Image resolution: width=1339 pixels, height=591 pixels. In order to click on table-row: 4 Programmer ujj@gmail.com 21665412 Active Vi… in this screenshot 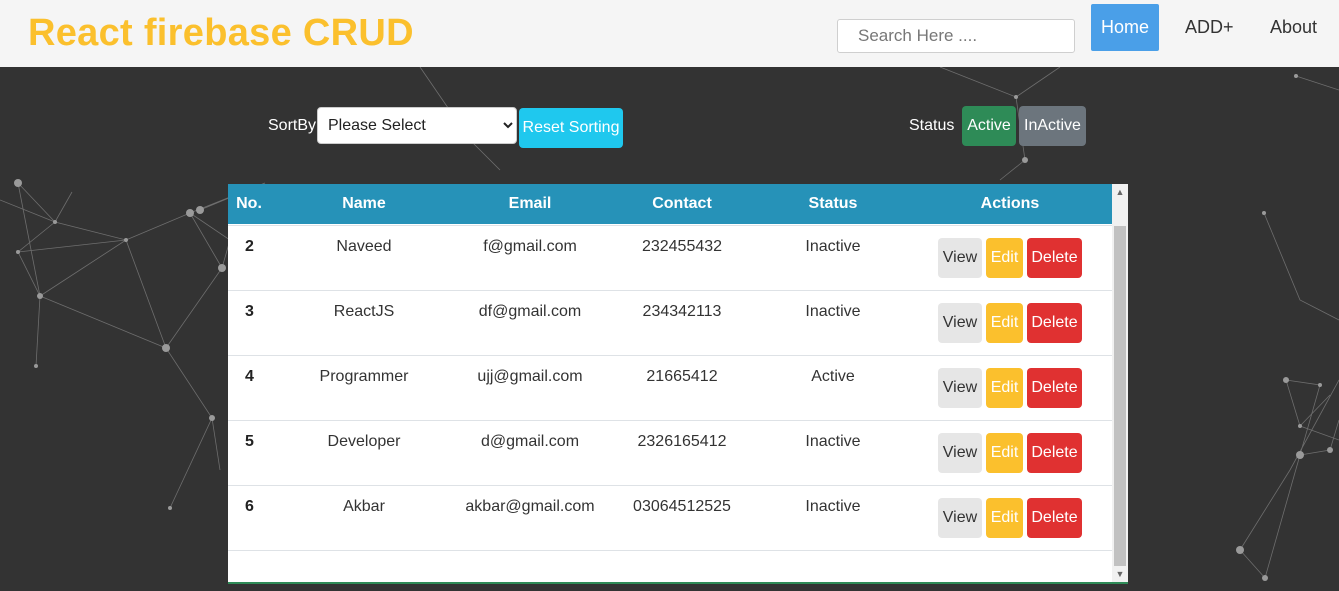, I will do `click(670, 388)`.